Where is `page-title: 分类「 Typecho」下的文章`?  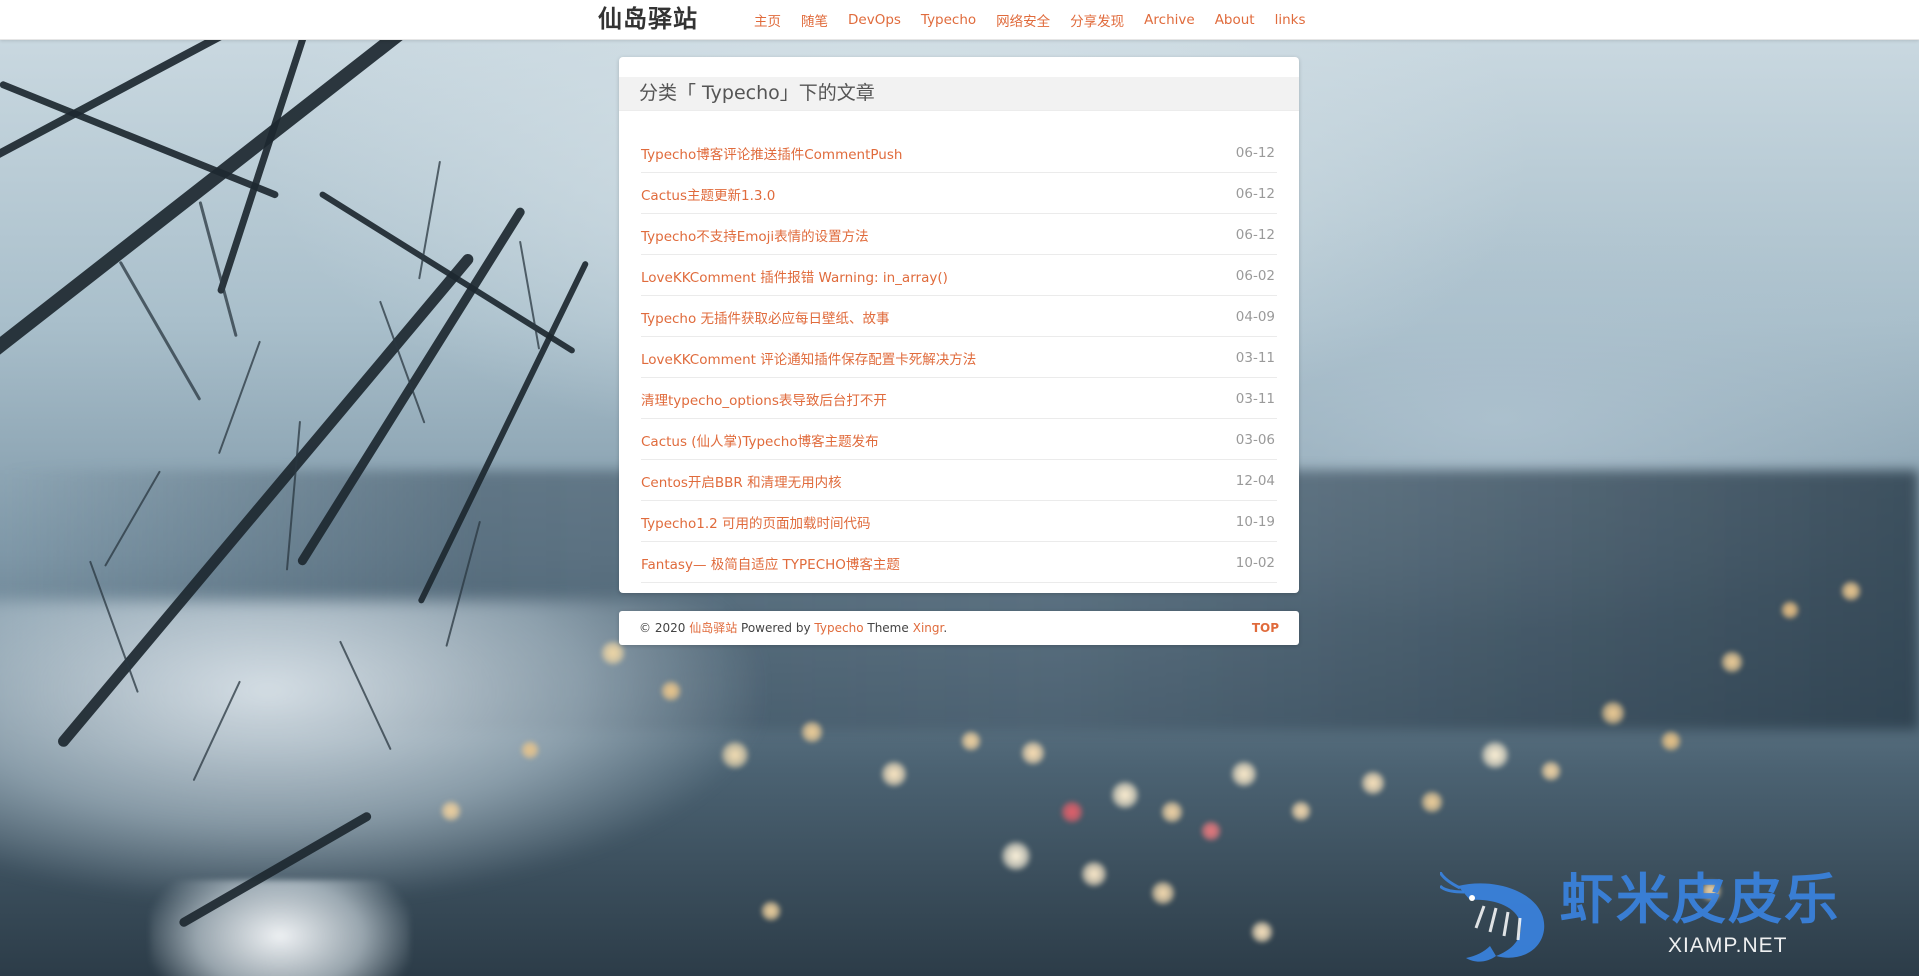 page-title: 分类「 Typecho」下的文章 is located at coordinates (959, 94).